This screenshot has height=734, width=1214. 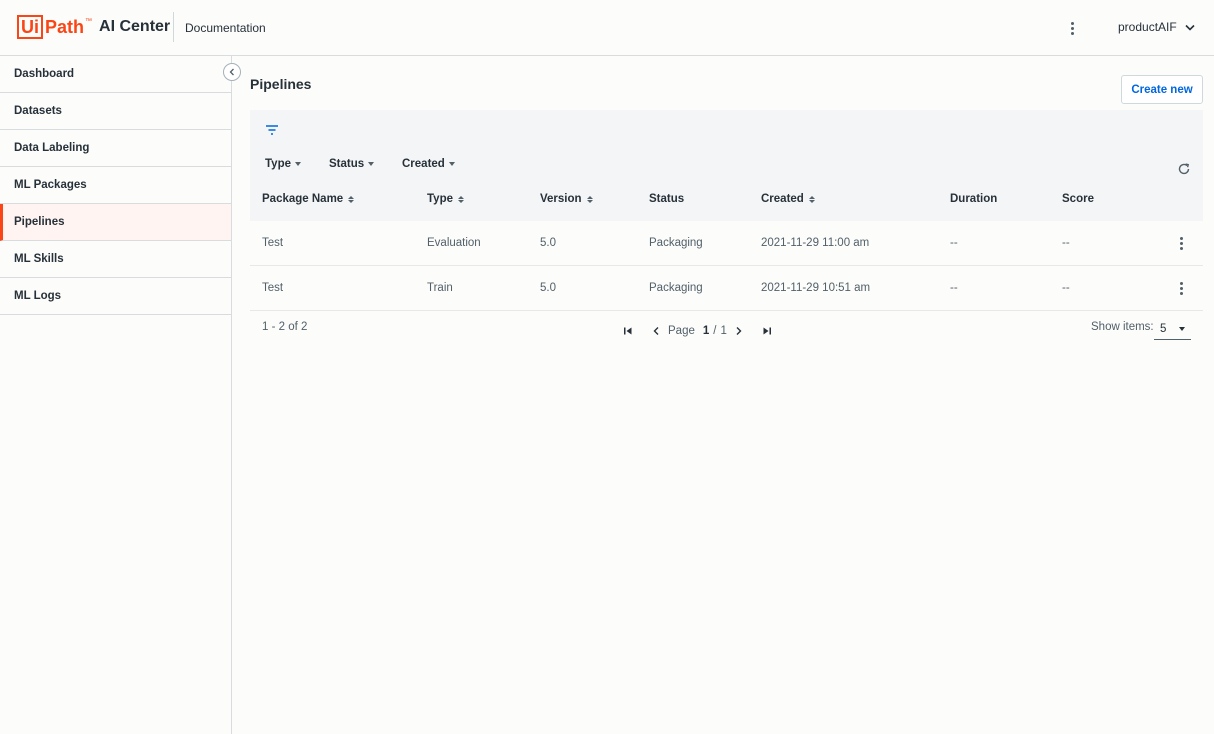 I want to click on logo-path-text: Path, so click(x=65, y=26).